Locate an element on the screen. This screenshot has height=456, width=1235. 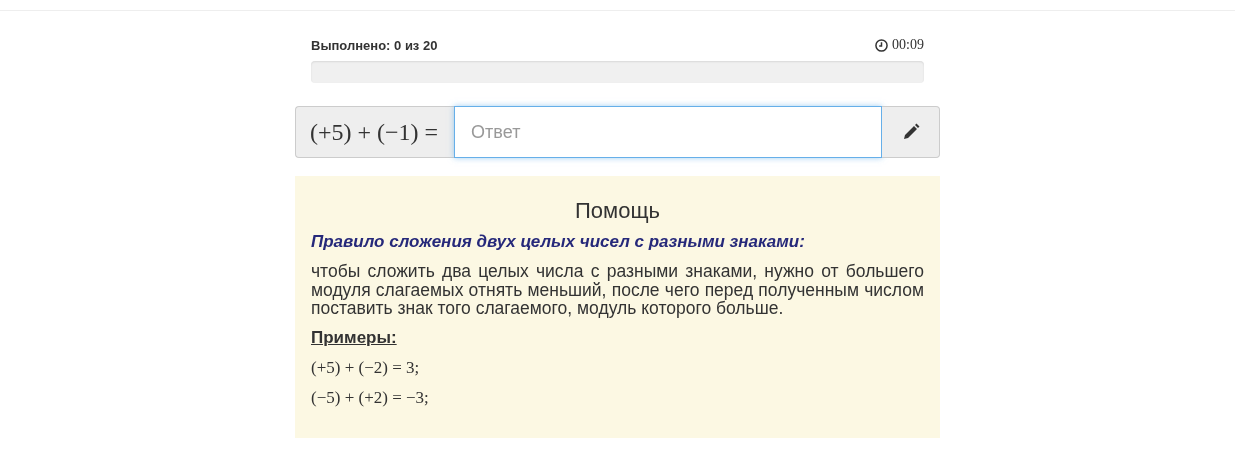
clock-icon is located at coordinates (882, 45).